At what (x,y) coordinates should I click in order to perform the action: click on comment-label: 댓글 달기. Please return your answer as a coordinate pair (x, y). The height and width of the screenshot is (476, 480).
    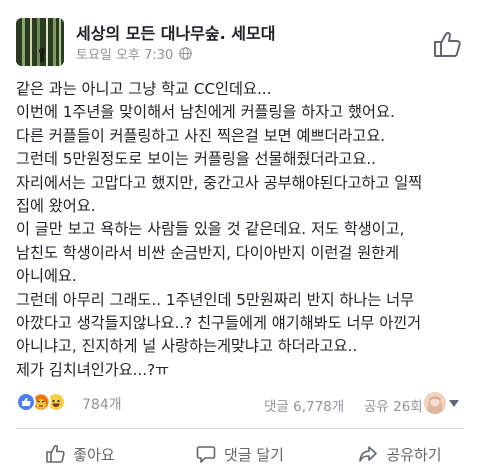
    Looking at the image, I should click on (254, 454).